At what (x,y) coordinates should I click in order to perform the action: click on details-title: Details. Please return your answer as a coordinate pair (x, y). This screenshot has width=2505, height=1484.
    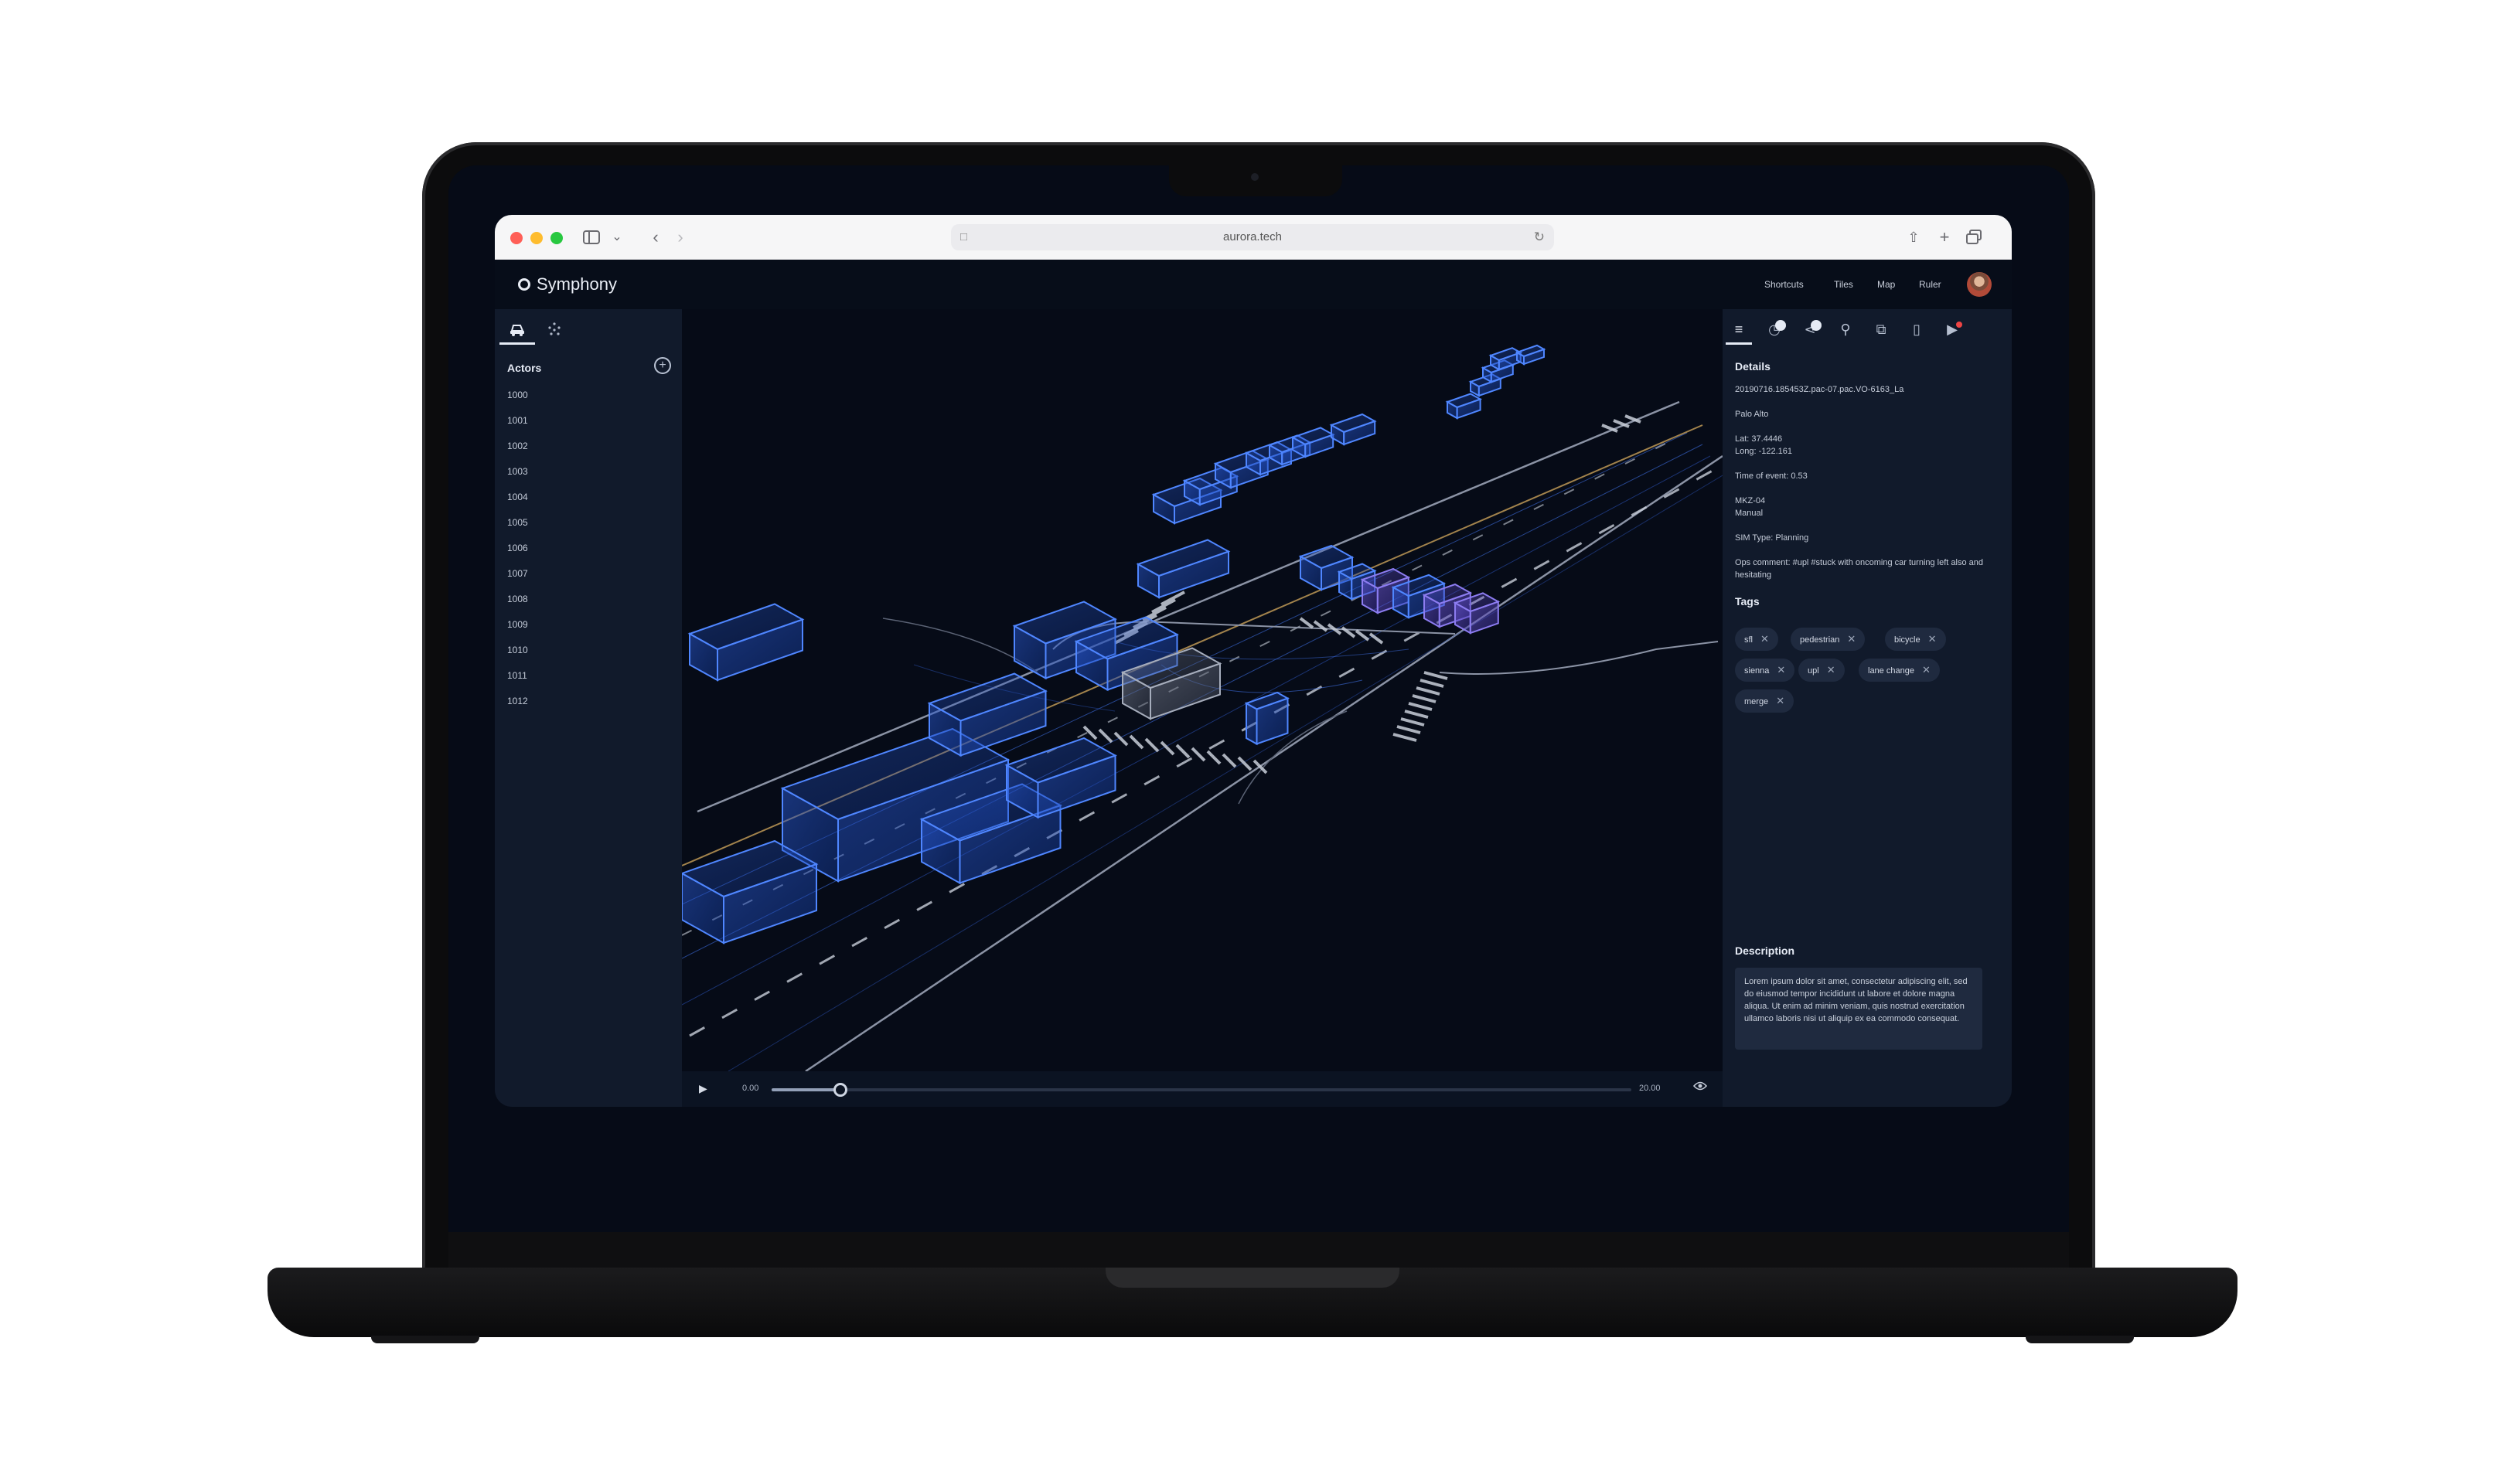
    Looking at the image, I should click on (1753, 366).